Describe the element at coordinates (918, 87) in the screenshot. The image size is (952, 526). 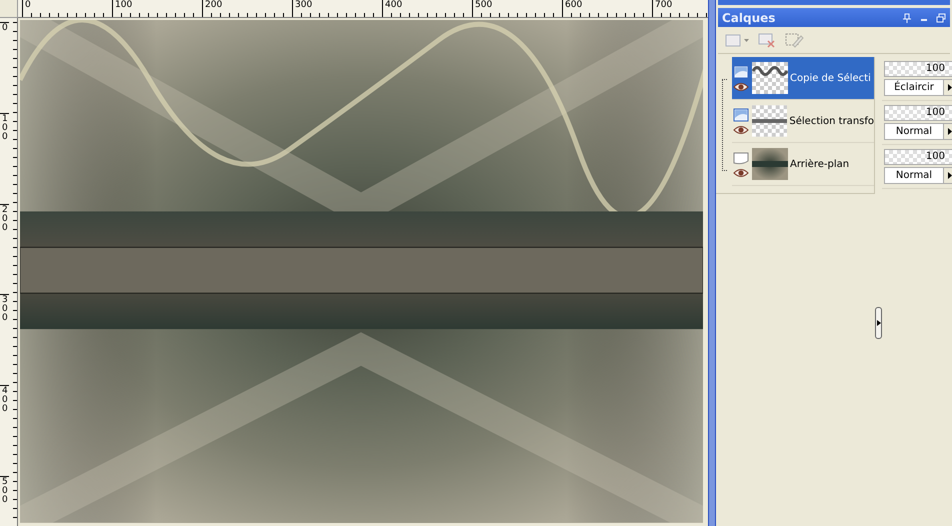
I see `blend-mode-dropdown: Éclaircir` at that location.